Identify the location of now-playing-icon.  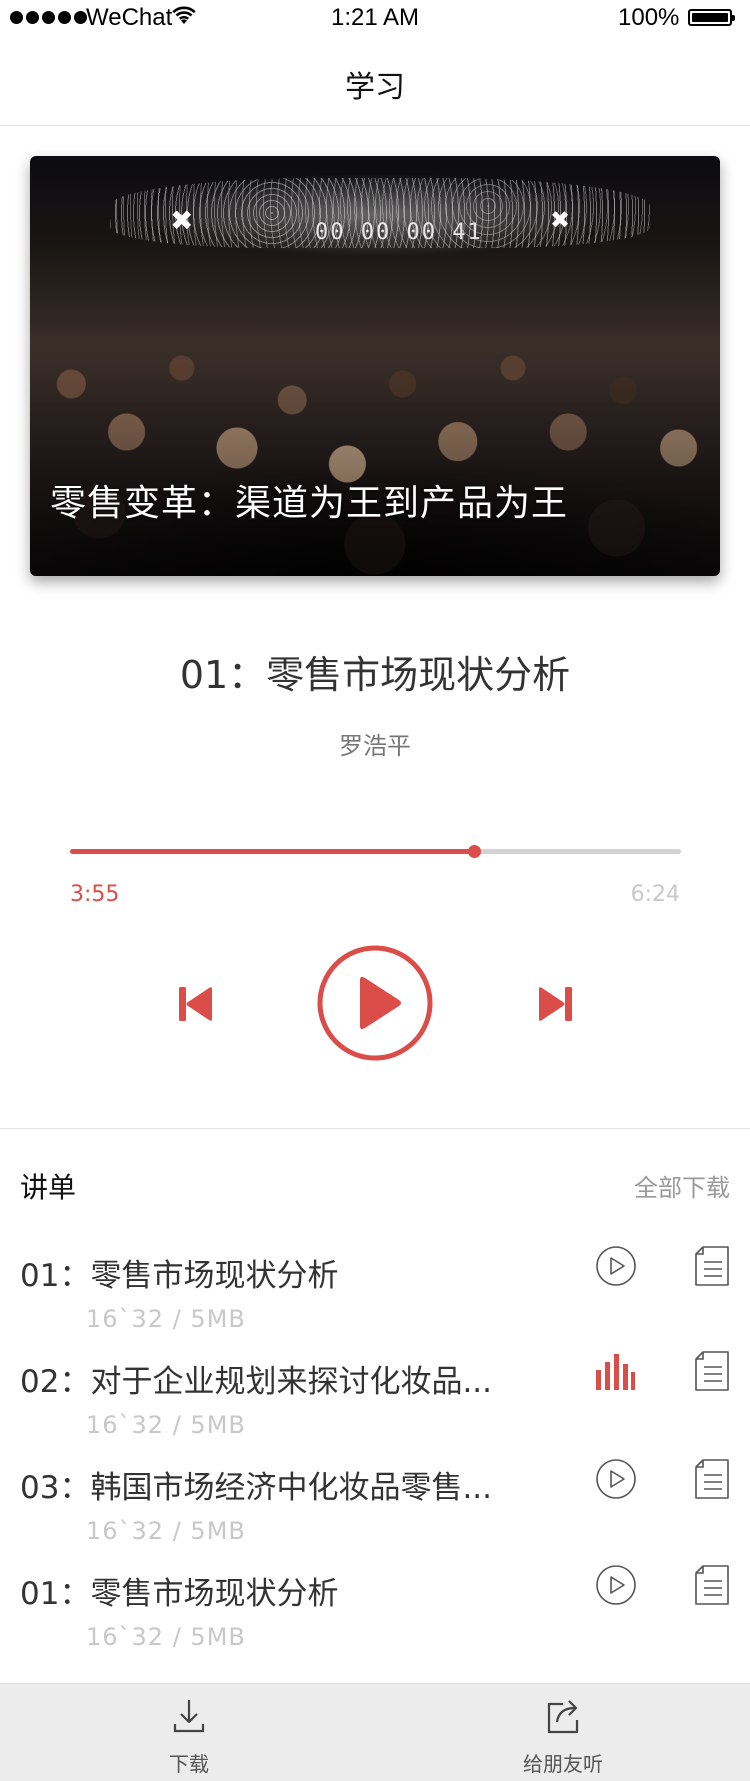
(615, 1372).